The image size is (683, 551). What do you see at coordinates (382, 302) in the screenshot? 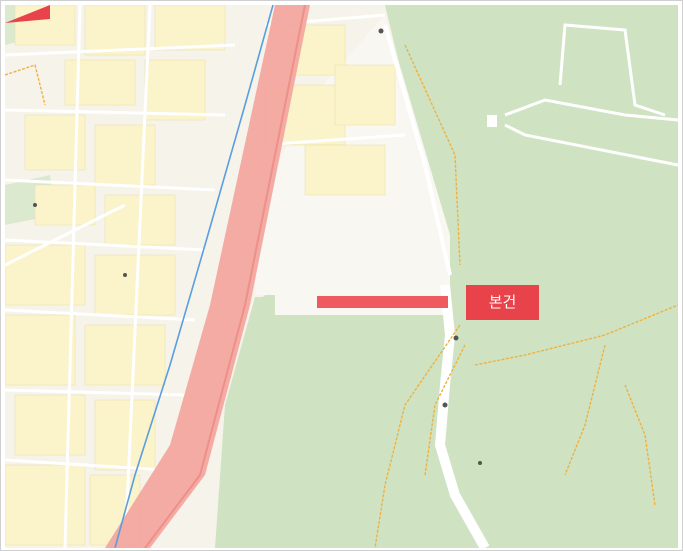
I see `subject-parcel` at bounding box center [382, 302].